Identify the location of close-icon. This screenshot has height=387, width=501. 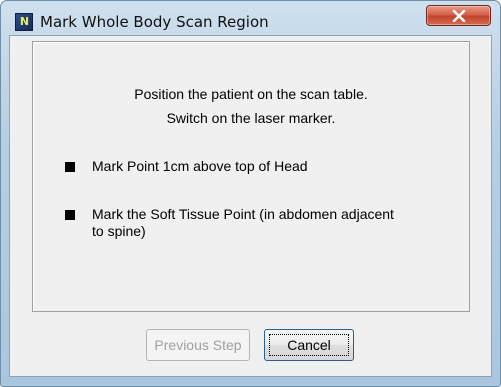
(459, 16).